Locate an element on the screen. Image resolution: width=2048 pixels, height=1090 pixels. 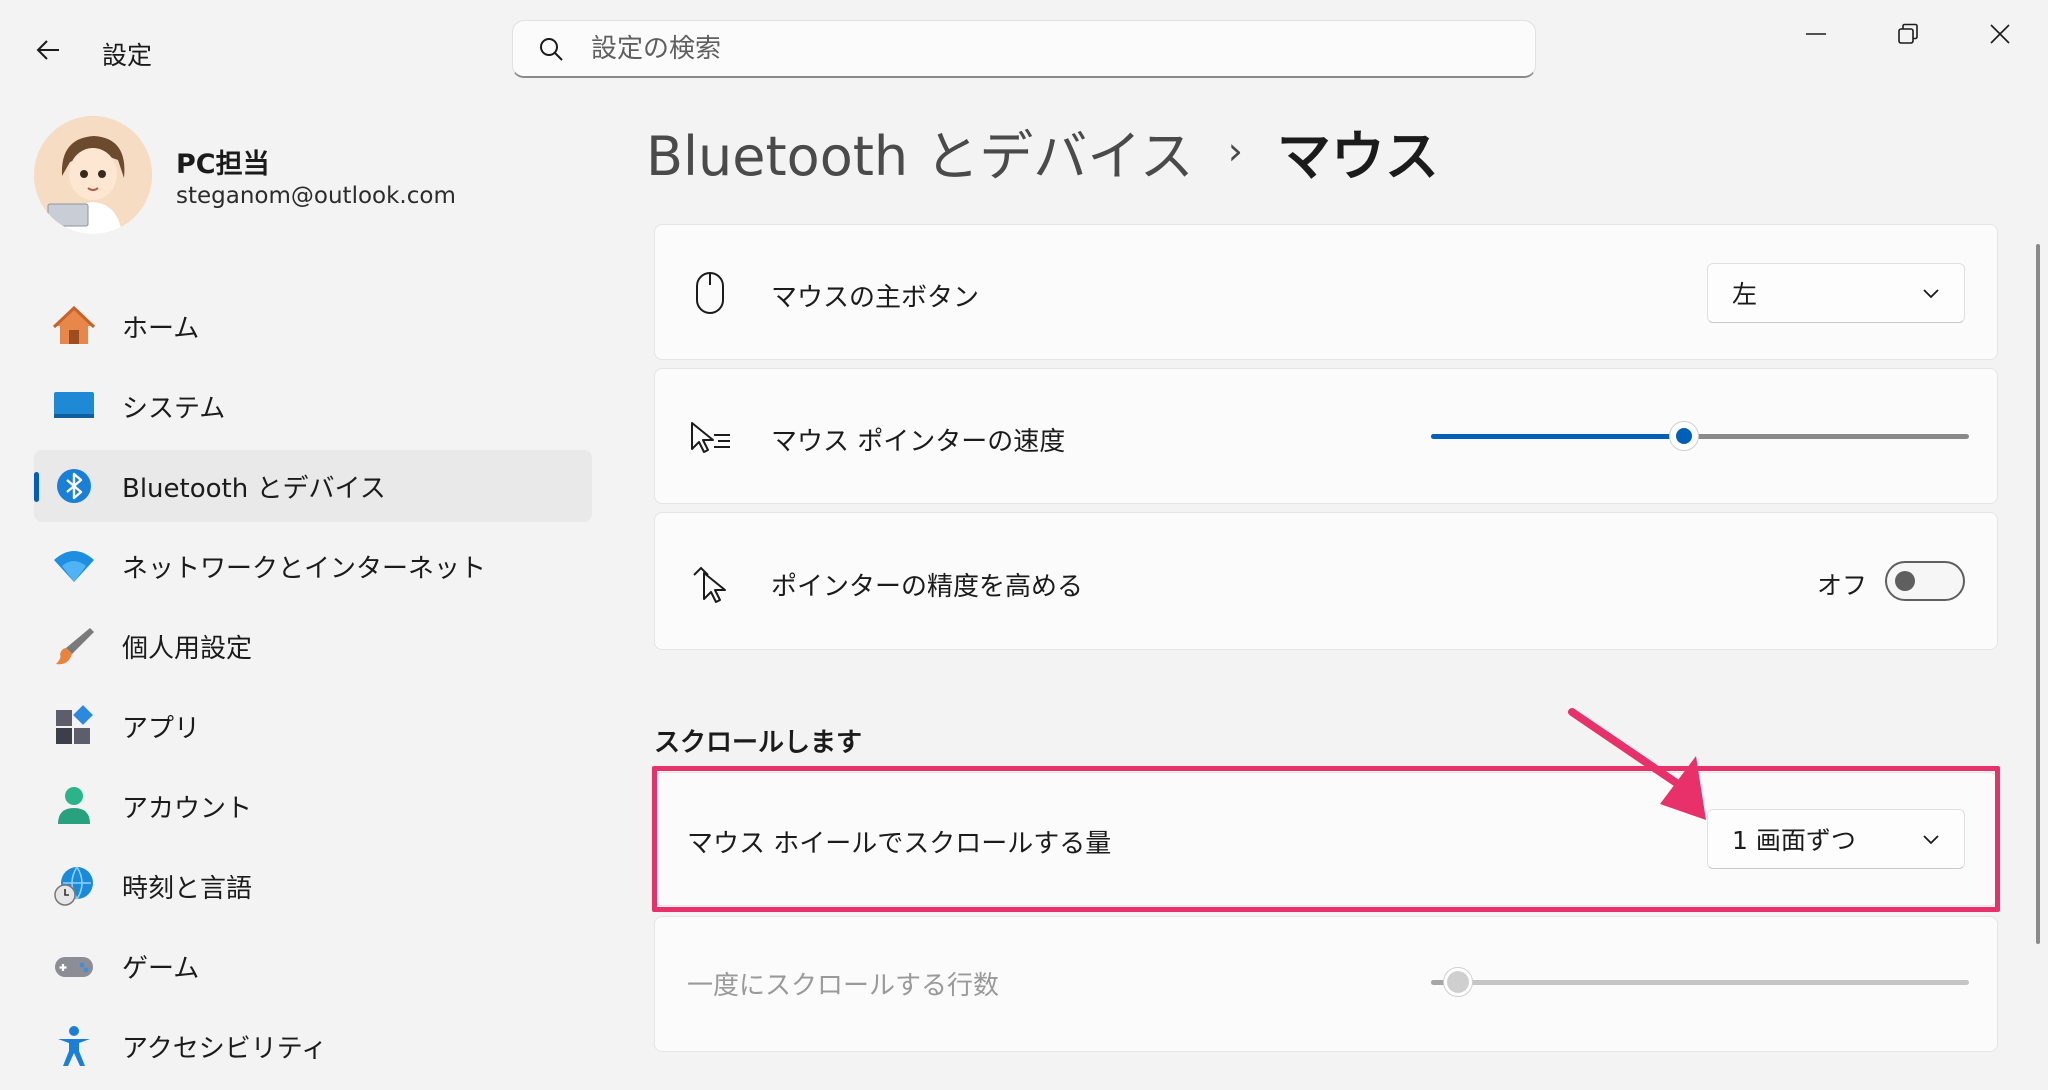
primary-button-dropdown: 左 is located at coordinates (1836, 293).